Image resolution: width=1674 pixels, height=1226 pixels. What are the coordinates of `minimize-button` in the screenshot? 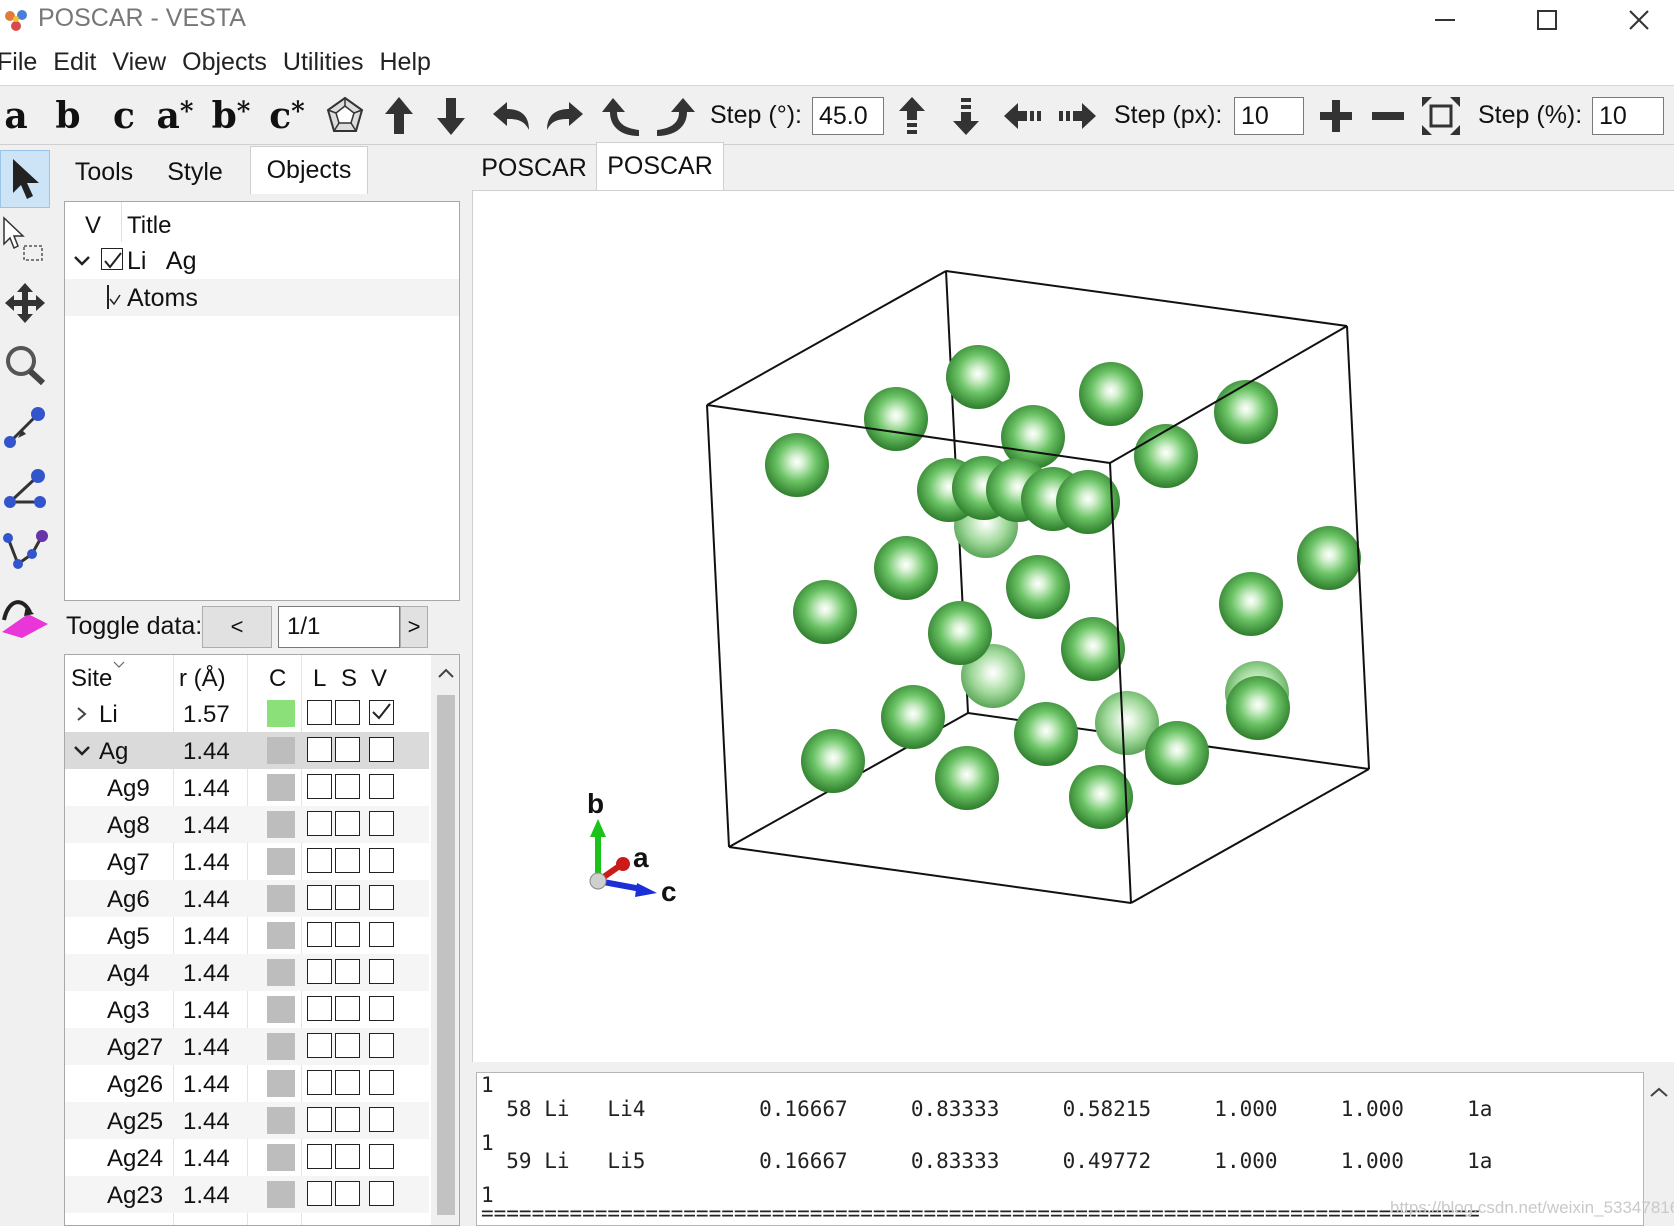 It's located at (1445, 20).